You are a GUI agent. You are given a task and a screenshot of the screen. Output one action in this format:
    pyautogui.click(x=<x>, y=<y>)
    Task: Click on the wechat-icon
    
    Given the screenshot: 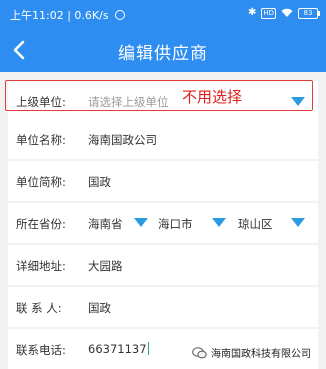 What is the action you would take?
    pyautogui.click(x=199, y=352)
    